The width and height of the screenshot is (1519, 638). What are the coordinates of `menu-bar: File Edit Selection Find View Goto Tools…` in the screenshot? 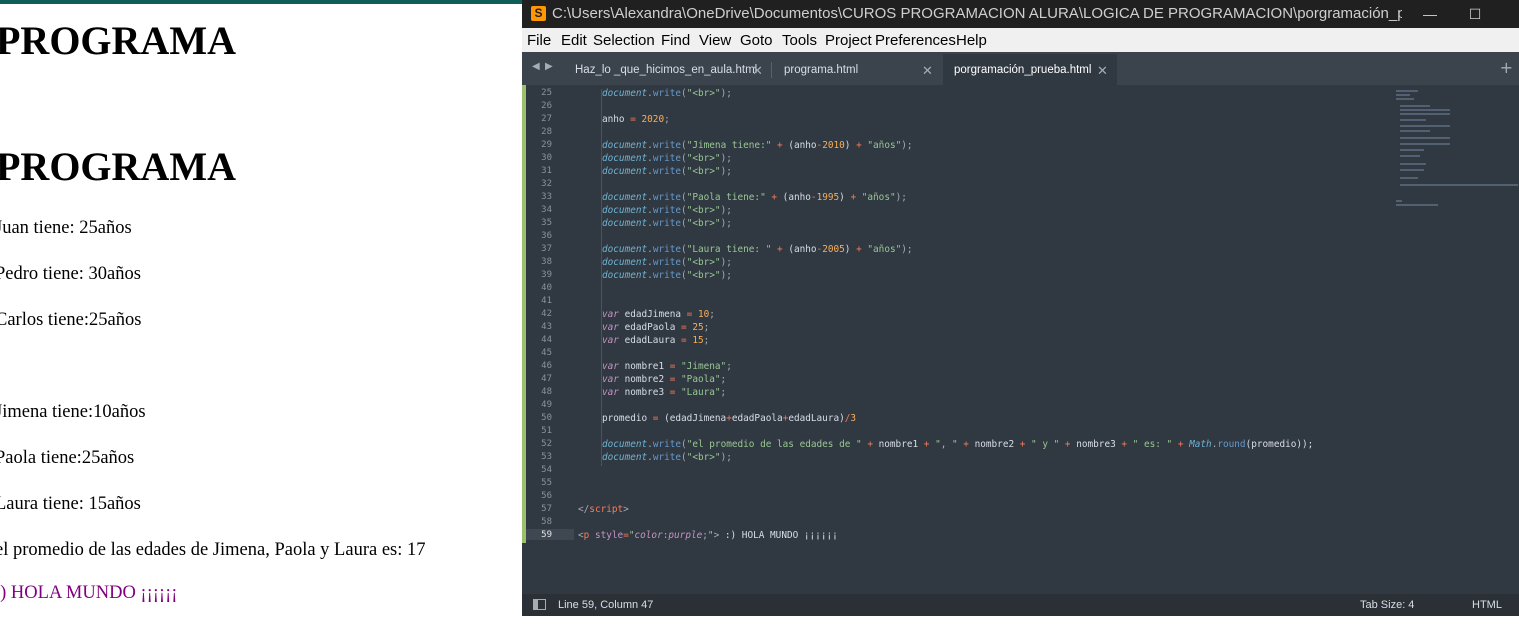 It's located at (1020, 40).